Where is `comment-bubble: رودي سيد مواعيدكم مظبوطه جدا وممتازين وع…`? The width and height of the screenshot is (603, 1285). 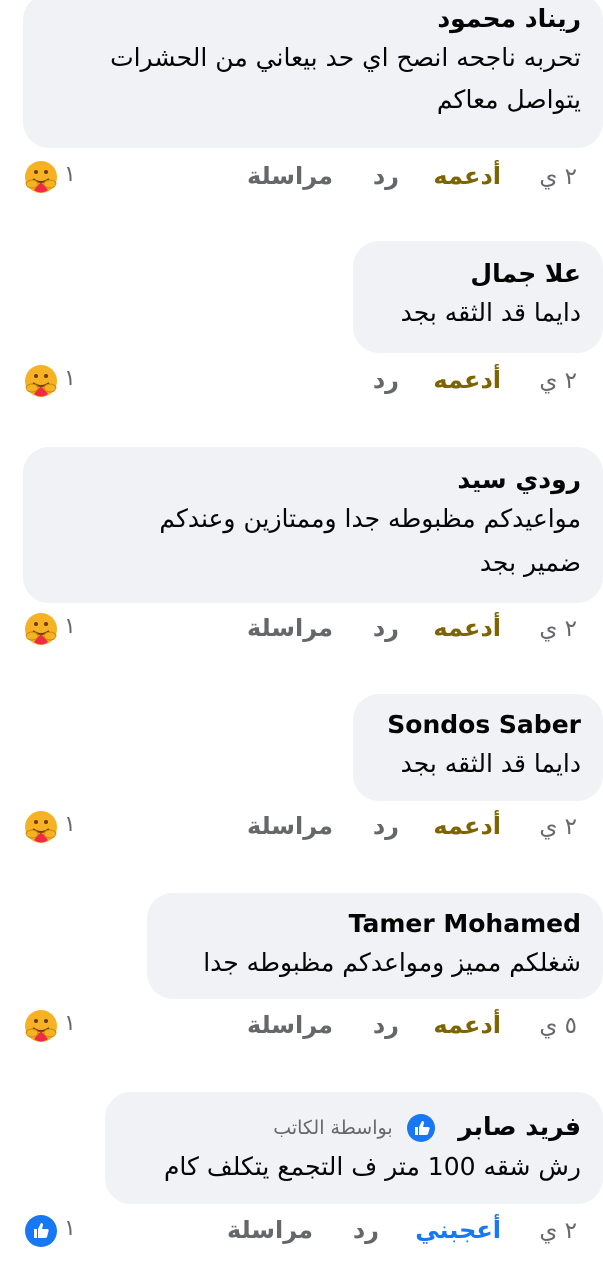 comment-bubble: رودي سيد مواعيدكم مظبوطه جدا وممتازين وع… is located at coordinates (313, 525).